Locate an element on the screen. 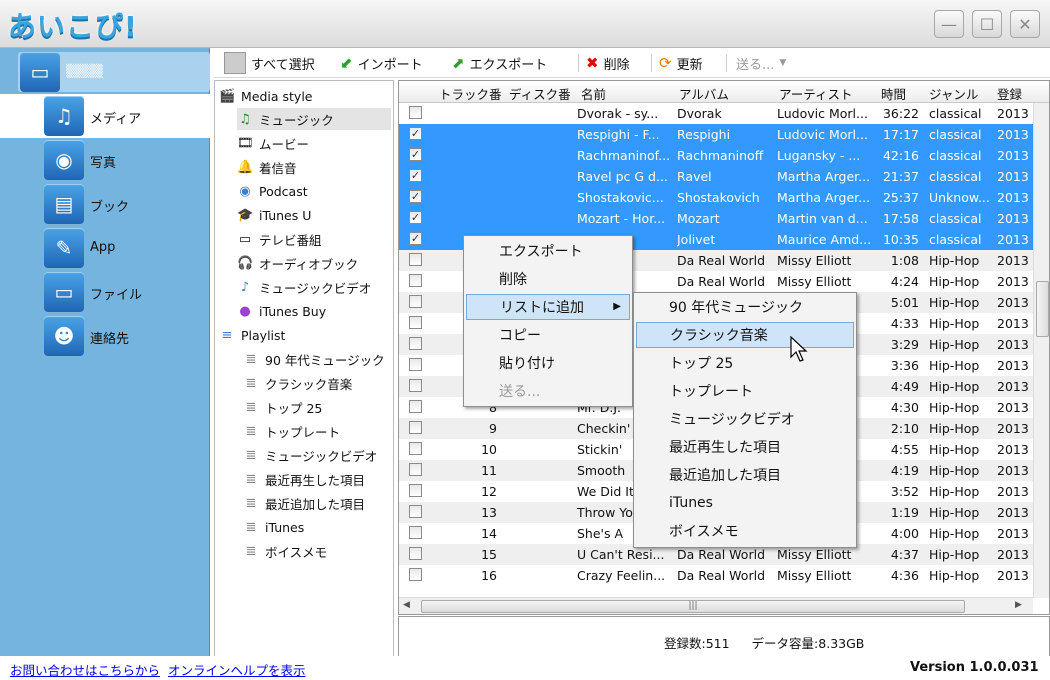 The height and width of the screenshot is (680, 1050). vertical-scrollbar is located at coordinates (1041, 350).